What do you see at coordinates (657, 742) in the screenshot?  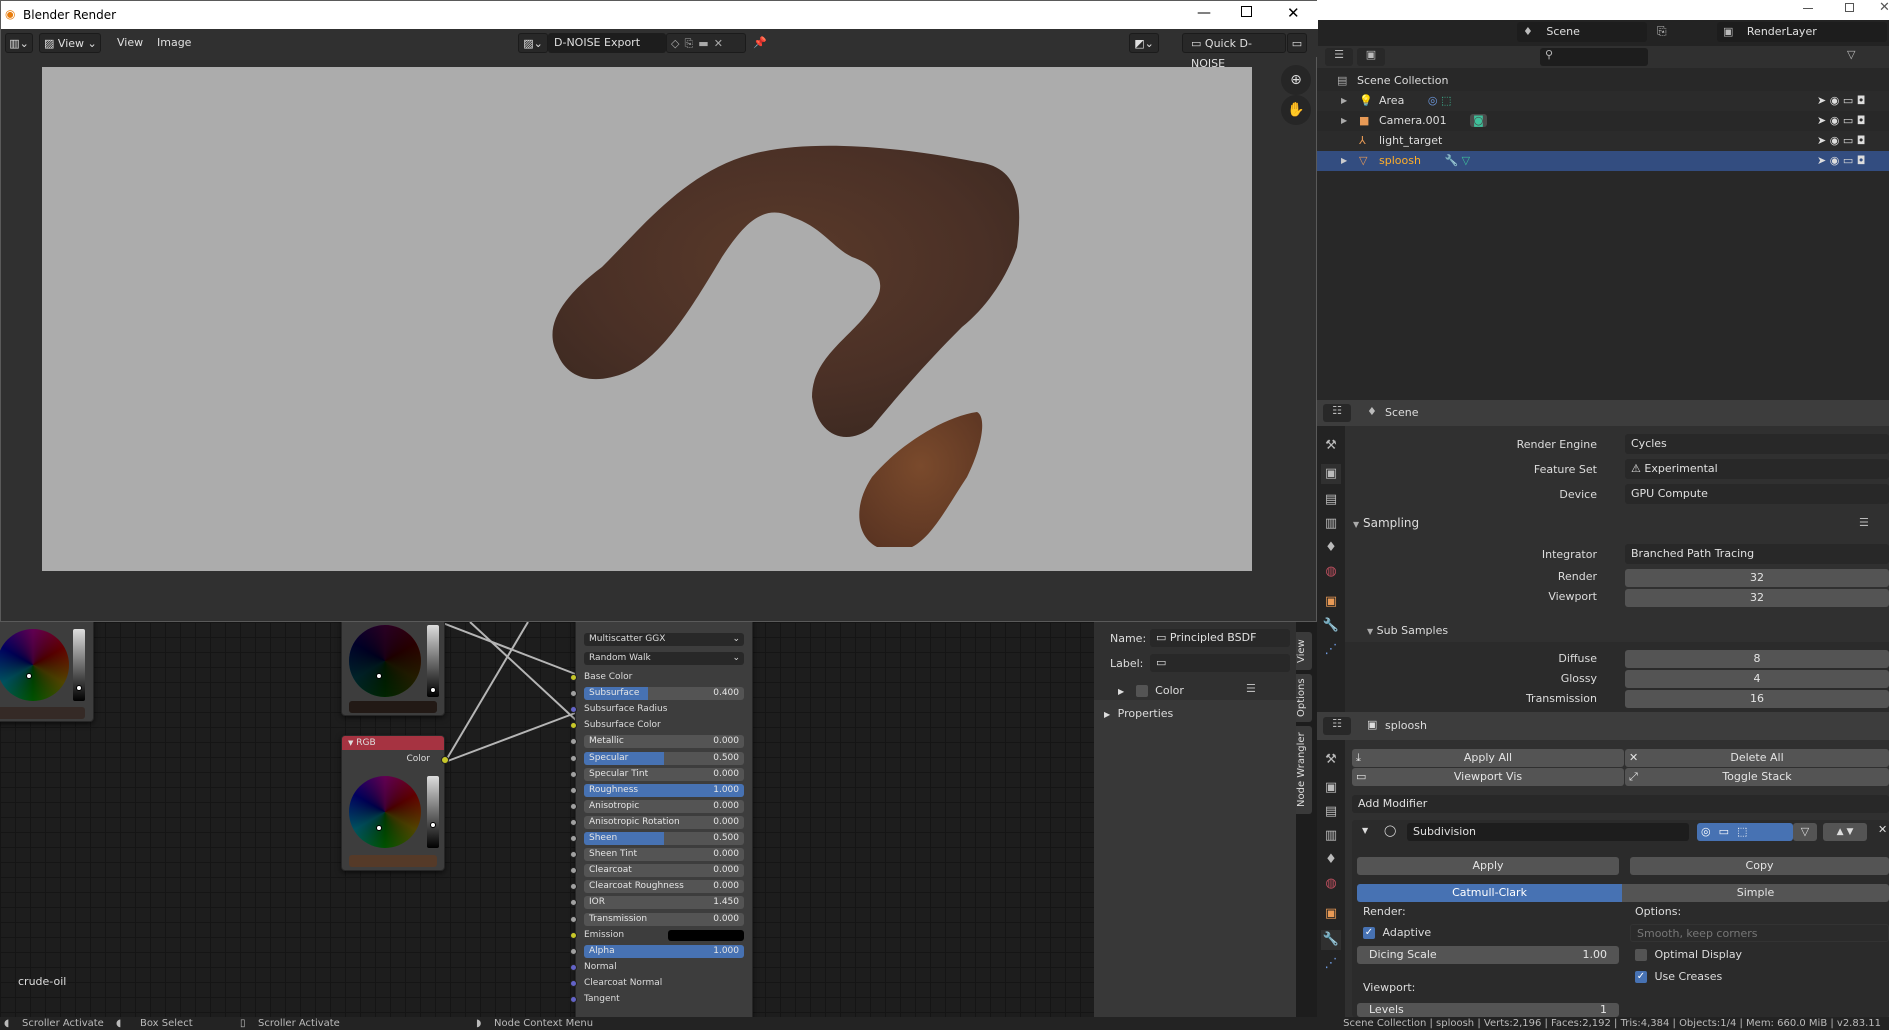 I see `bsdf-input-metallic: Metallic 0.000` at bounding box center [657, 742].